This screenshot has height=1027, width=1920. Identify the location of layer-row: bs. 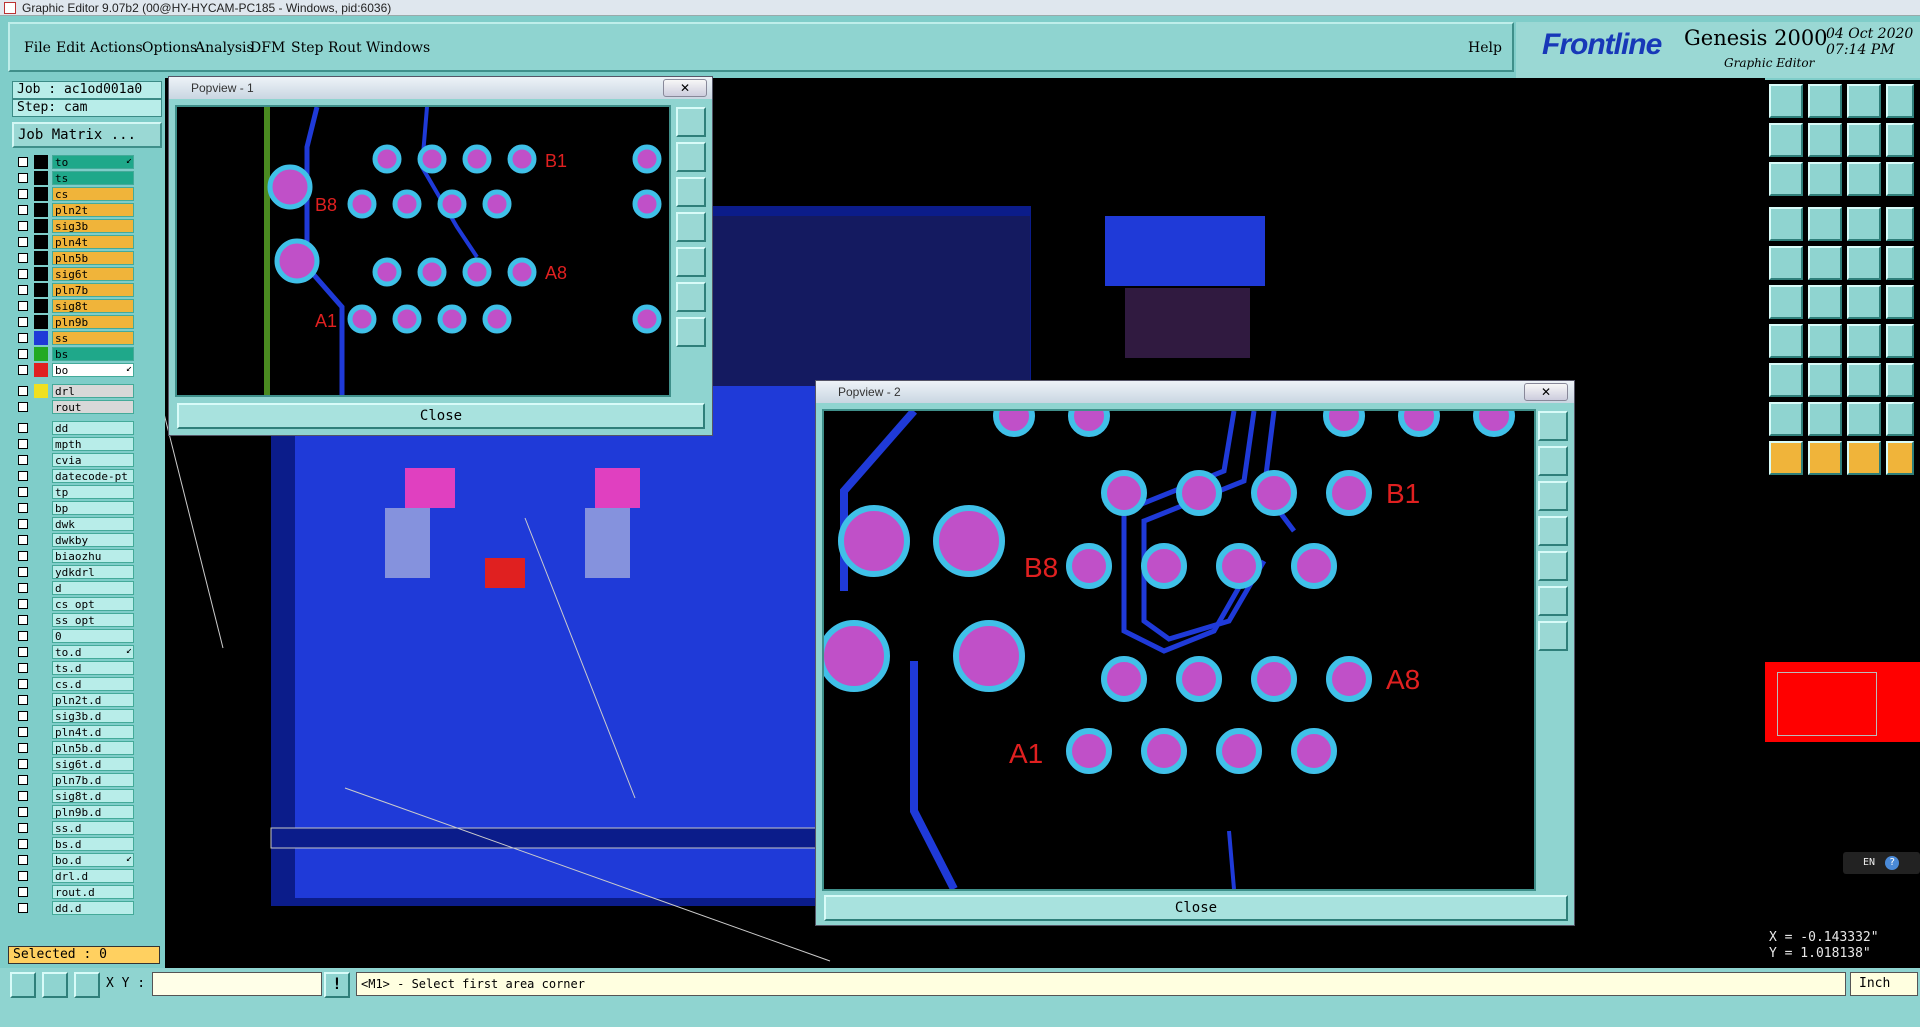
(89, 354).